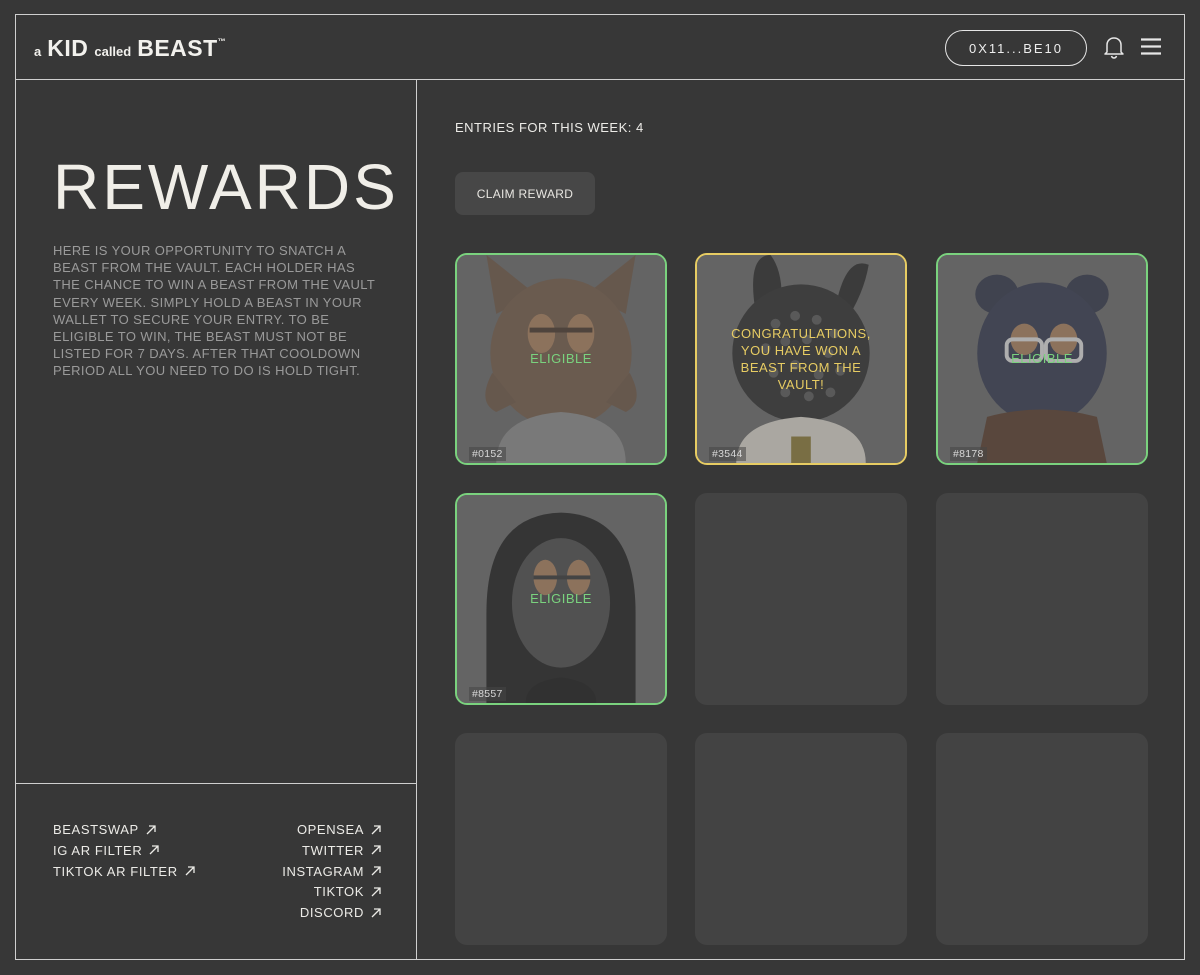 Image resolution: width=1200 pixels, height=975 pixels. Describe the element at coordinates (177, 48) in the screenshot. I see `logo-word-beast: BEAST` at that location.